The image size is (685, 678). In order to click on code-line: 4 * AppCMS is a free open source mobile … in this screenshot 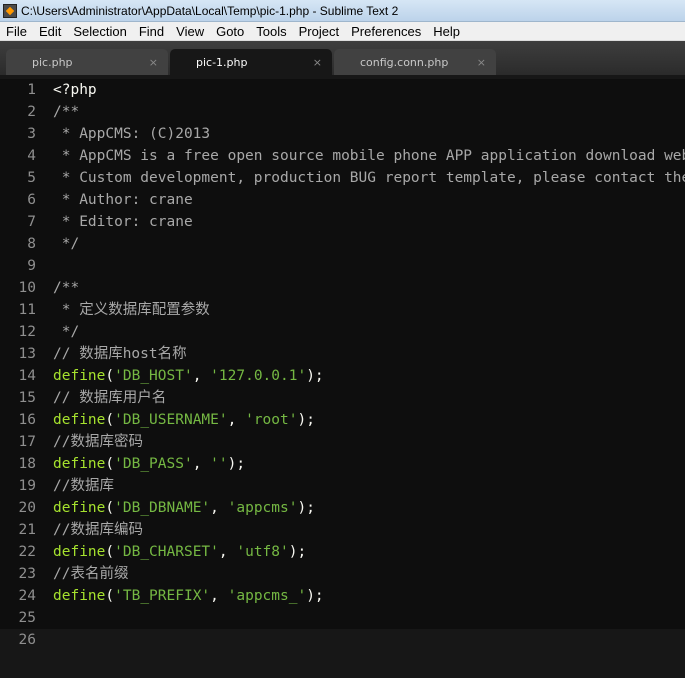, I will do `click(342, 156)`.